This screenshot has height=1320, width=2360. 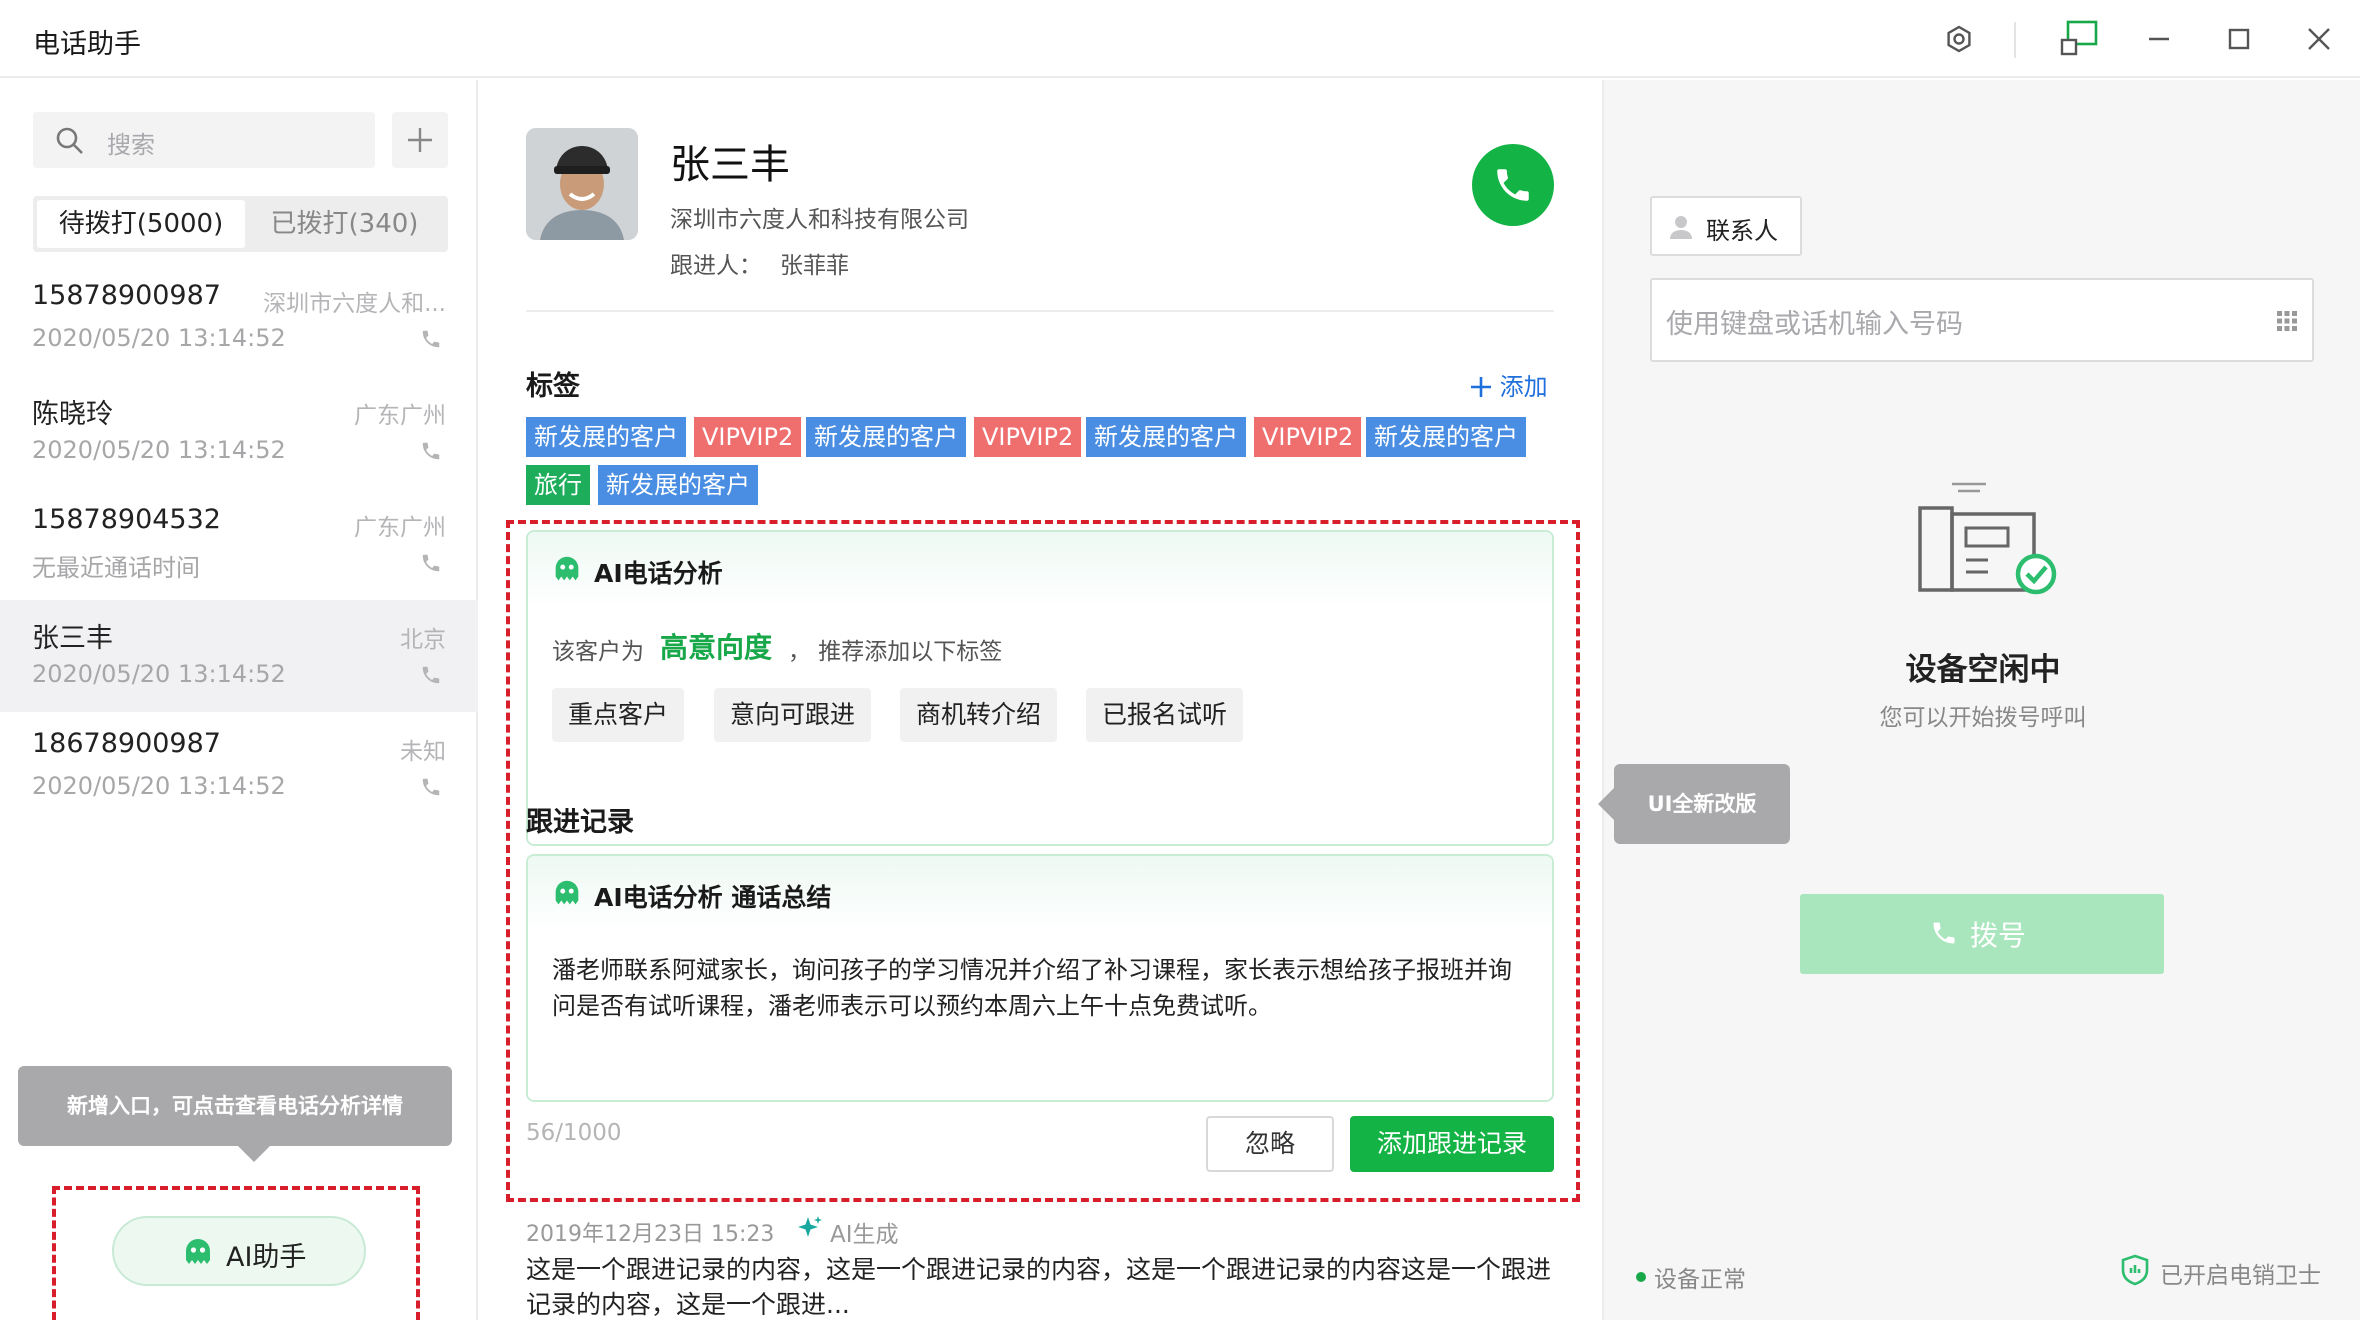 I want to click on search-placeholder: 搜索, so click(x=131, y=145).